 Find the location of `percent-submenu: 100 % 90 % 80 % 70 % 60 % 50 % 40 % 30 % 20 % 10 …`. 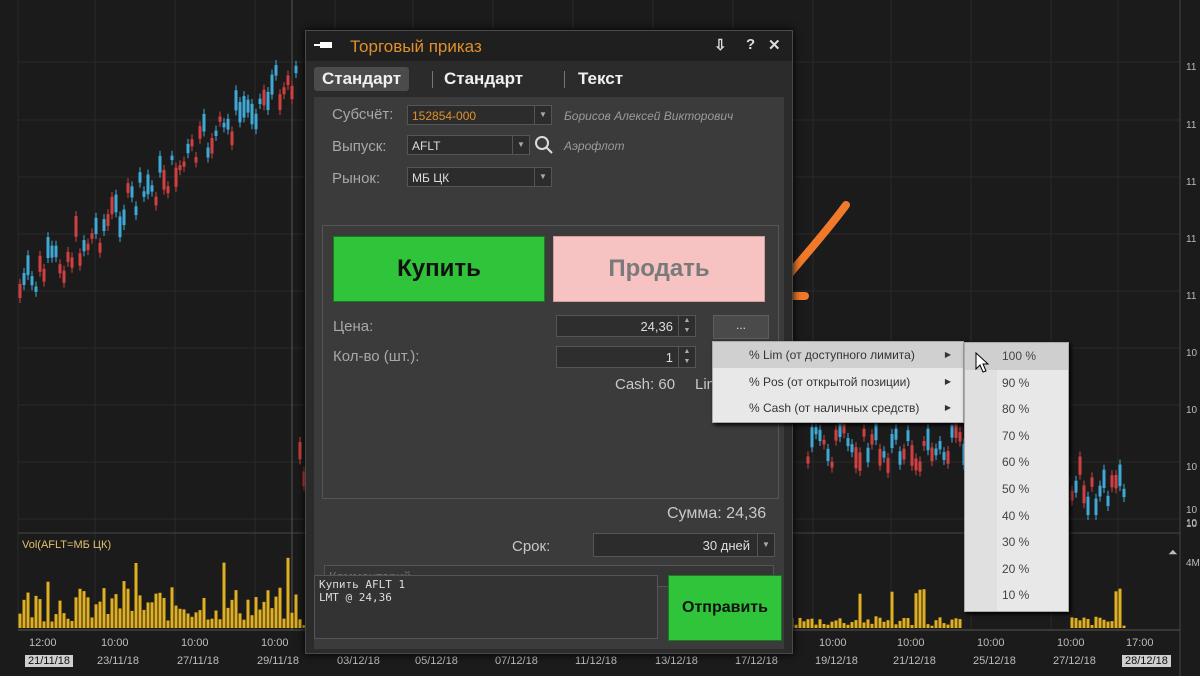

percent-submenu: 100 % 90 % 80 % 70 % 60 % 50 % 40 % 30 % 20 % 10 … is located at coordinates (1016, 477).